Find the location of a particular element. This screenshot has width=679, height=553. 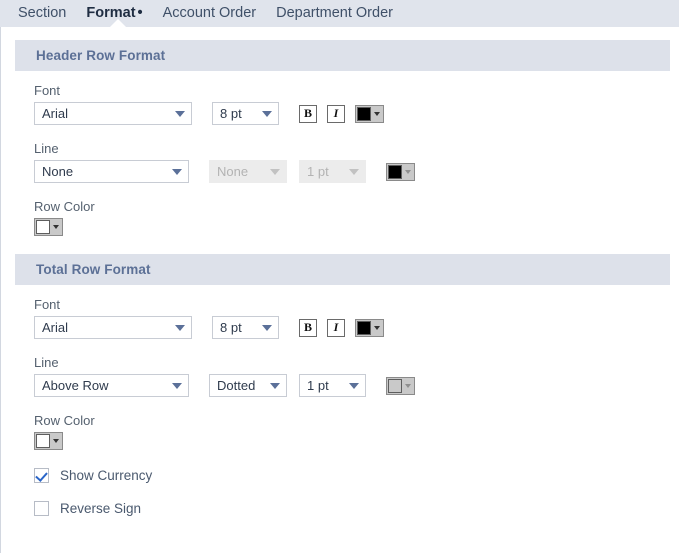

total-row-color-label: Row Color is located at coordinates (64, 420).